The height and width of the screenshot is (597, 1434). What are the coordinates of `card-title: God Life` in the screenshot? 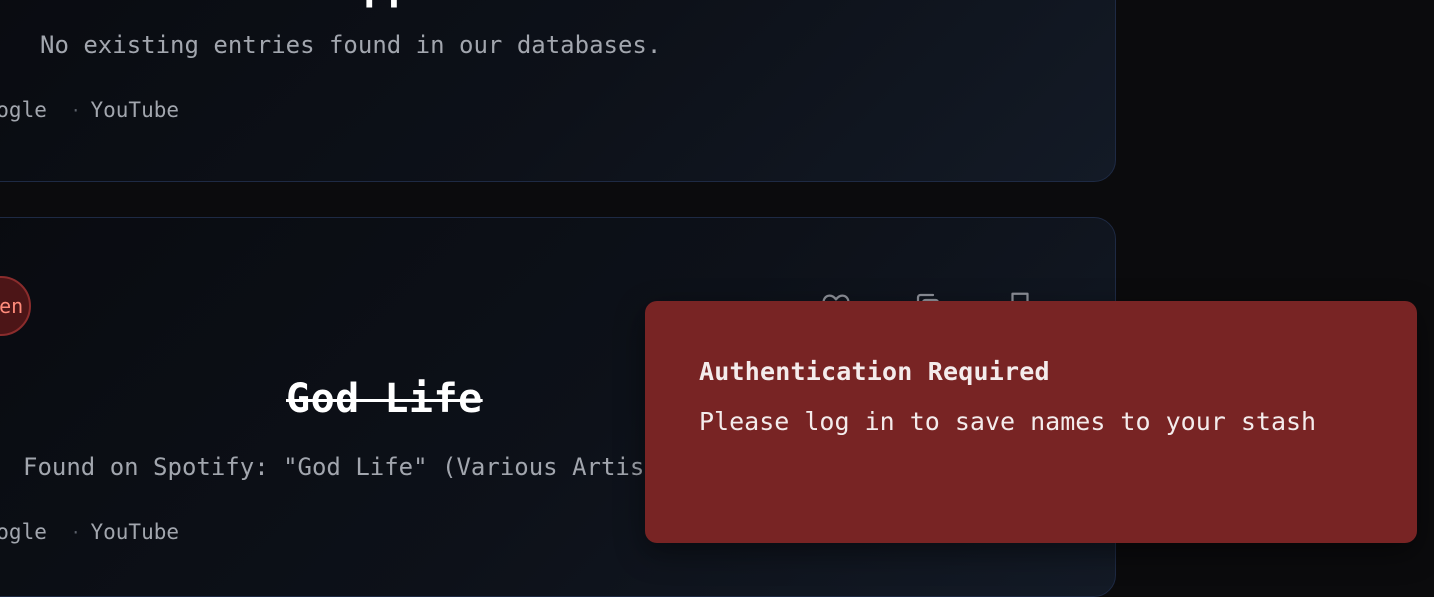 It's located at (384, 399).